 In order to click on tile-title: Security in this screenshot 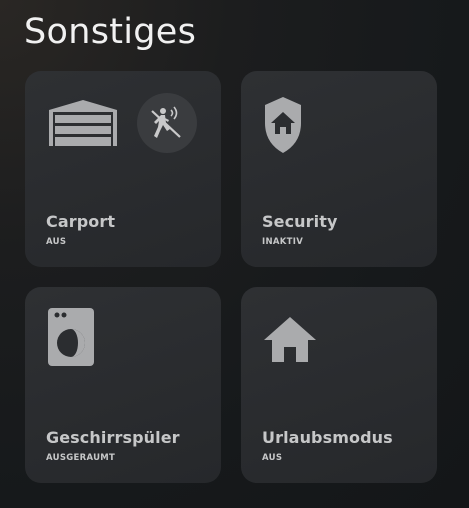, I will do `click(300, 221)`.